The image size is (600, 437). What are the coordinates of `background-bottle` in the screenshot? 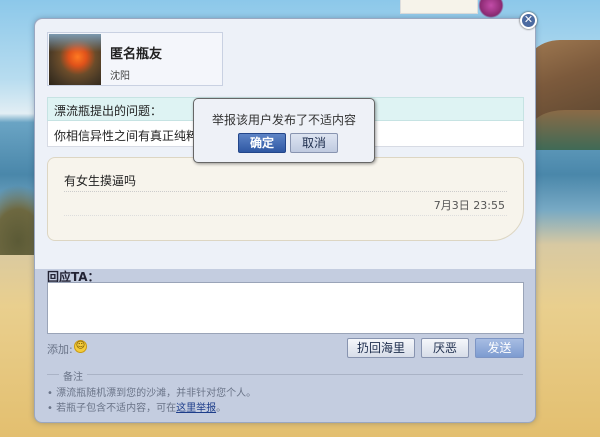 It's located at (491, 9).